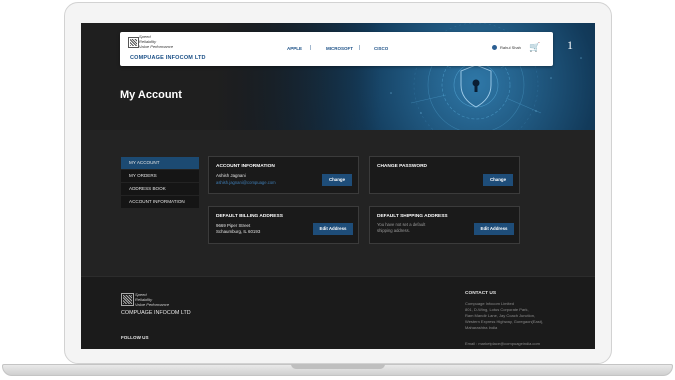 Image resolution: width=675 pixels, height=380 pixels. Describe the element at coordinates (494, 47) in the screenshot. I see `user-icon` at that location.